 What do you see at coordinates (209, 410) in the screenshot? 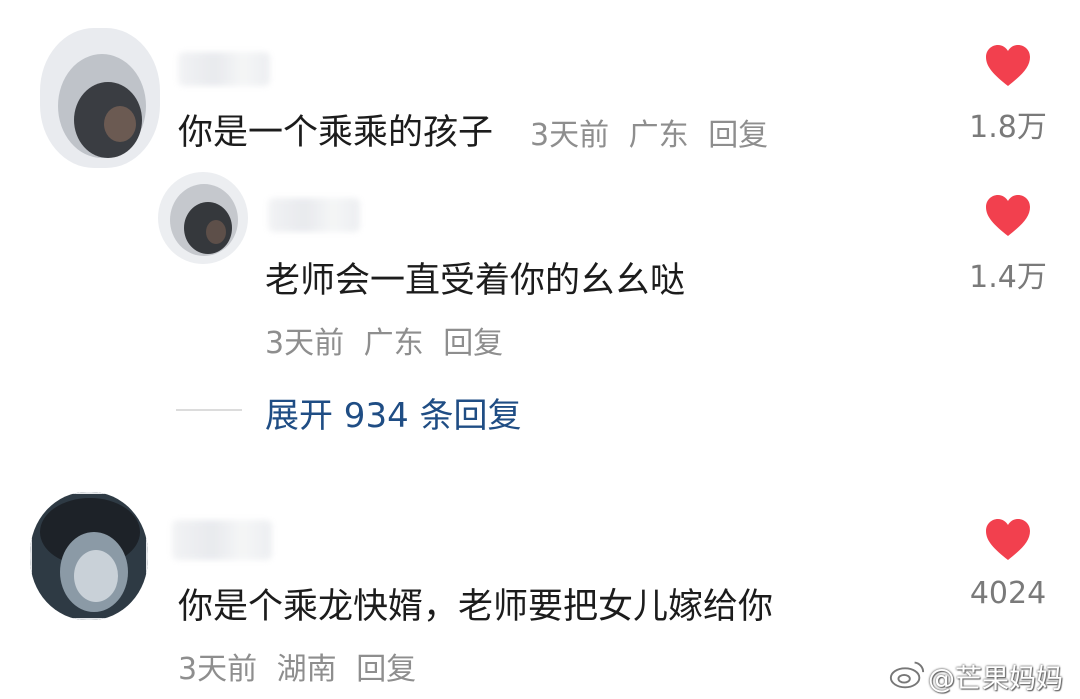
I see `expand-divider` at bounding box center [209, 410].